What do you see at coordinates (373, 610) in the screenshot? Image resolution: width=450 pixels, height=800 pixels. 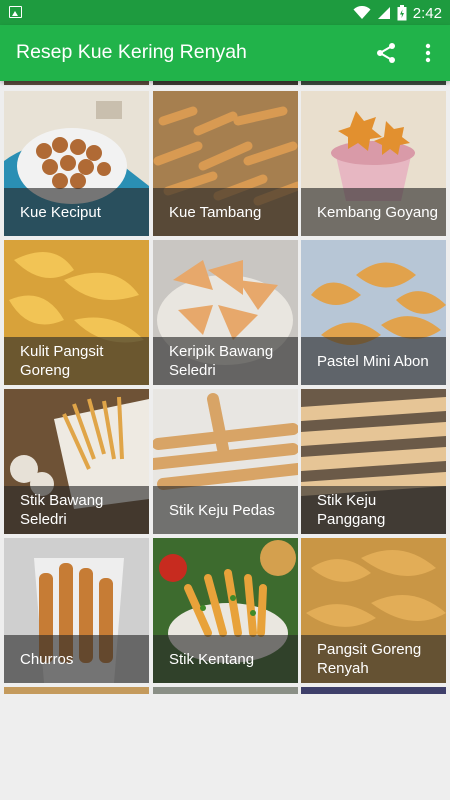 I see `recipe-tile: Pangsit Goreng Renyah` at bounding box center [373, 610].